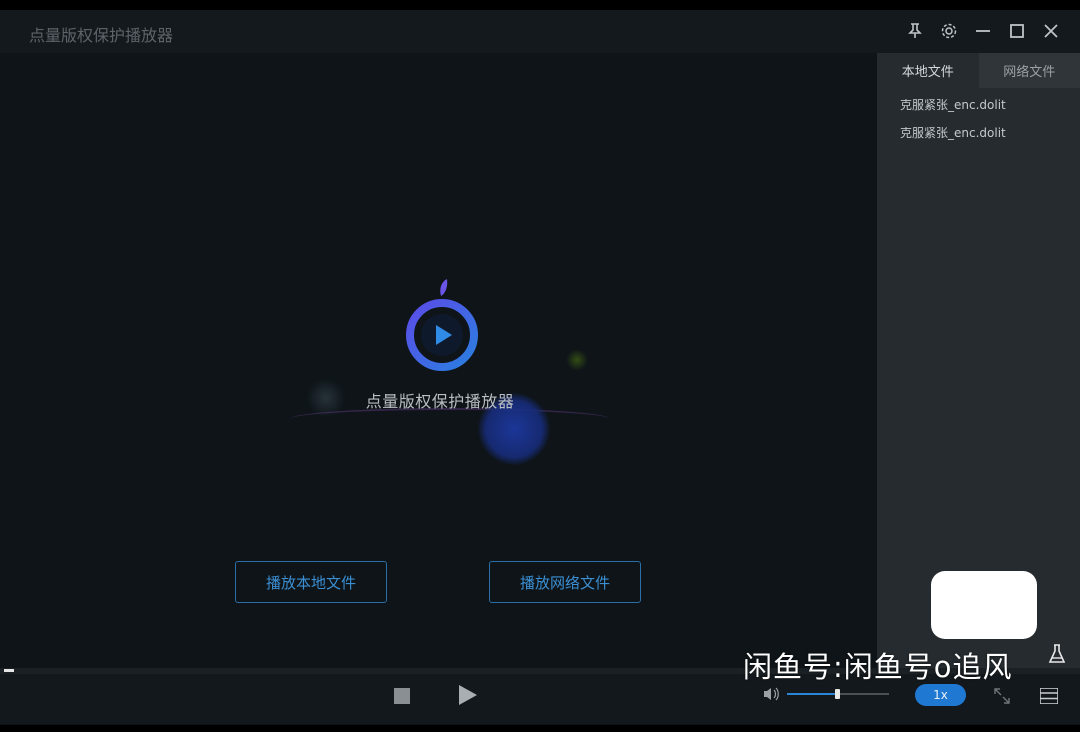  What do you see at coordinates (101, 35) in the screenshot?
I see `app-title: 点量版权保护播放器` at bounding box center [101, 35].